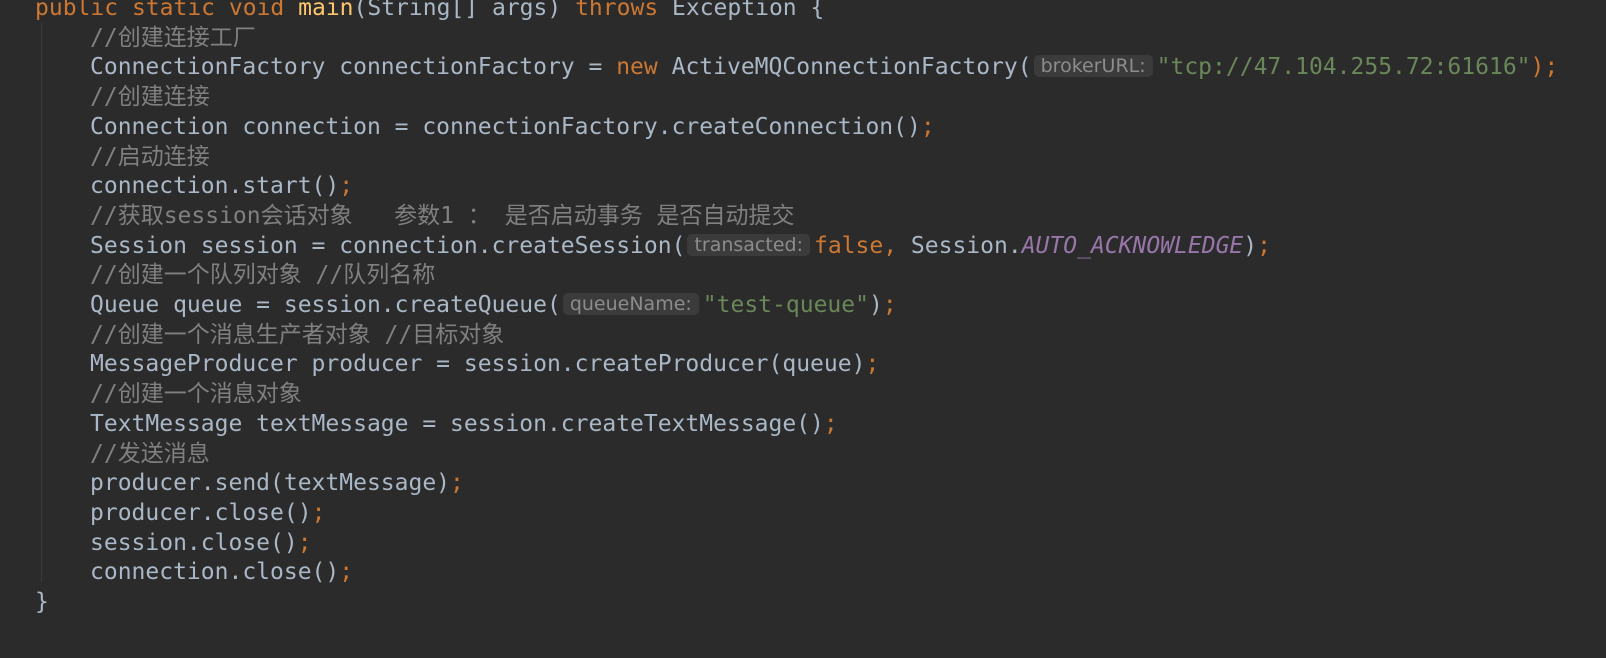  I want to click on code-token: Session., so click(966, 245).